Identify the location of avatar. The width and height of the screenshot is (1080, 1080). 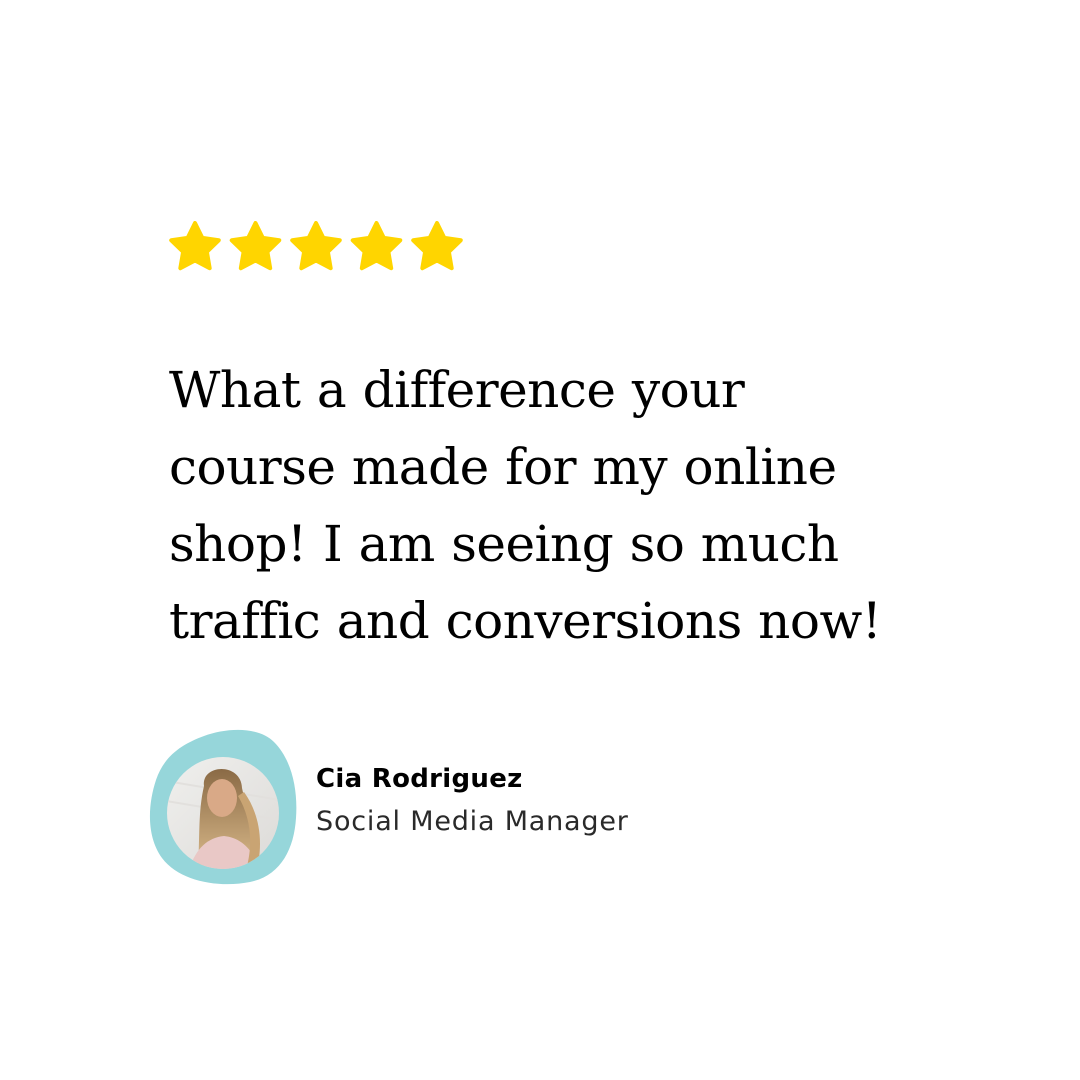
(226, 806).